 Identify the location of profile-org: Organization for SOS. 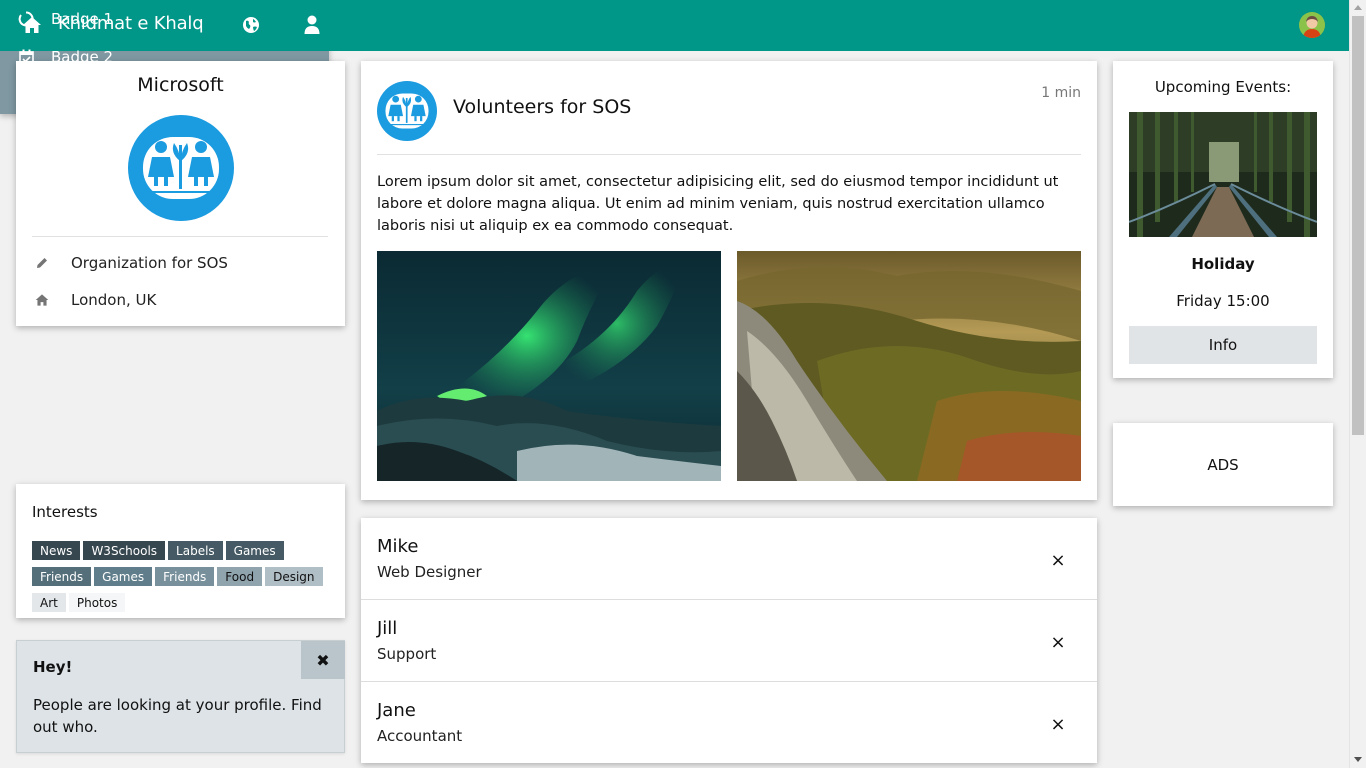
(149, 263).